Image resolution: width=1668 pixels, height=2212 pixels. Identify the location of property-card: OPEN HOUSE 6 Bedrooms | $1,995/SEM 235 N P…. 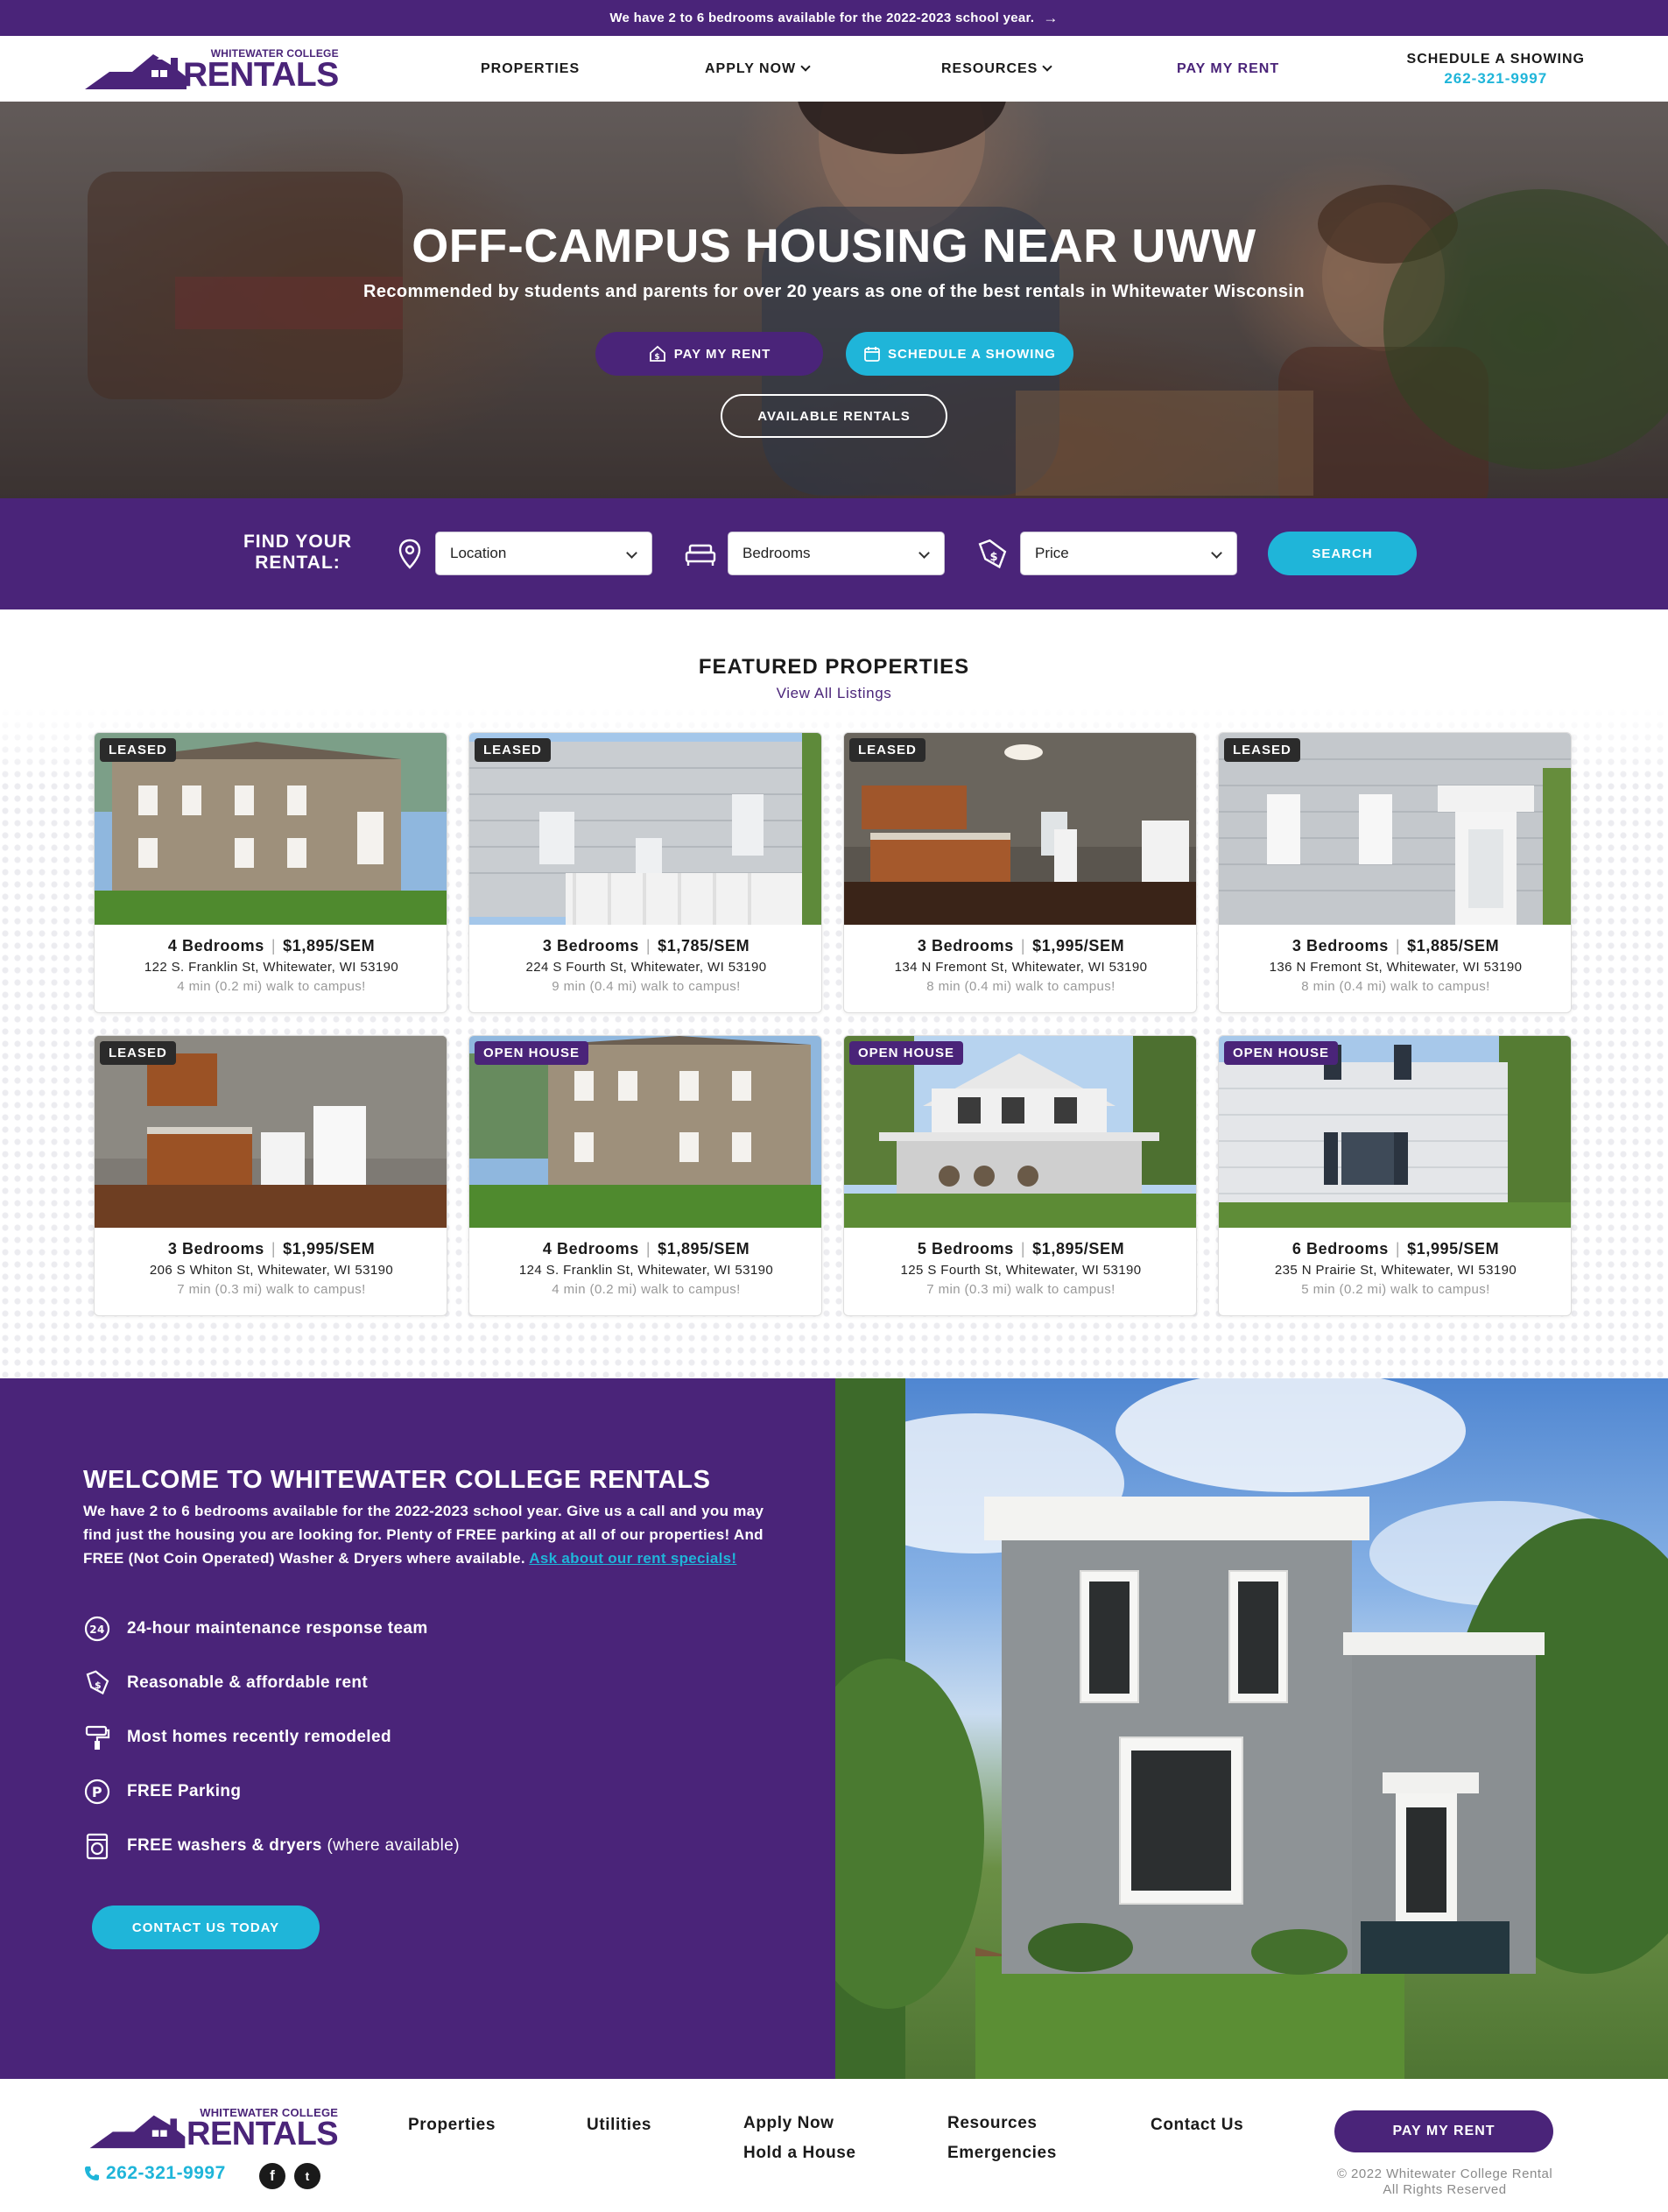
(1395, 1175).